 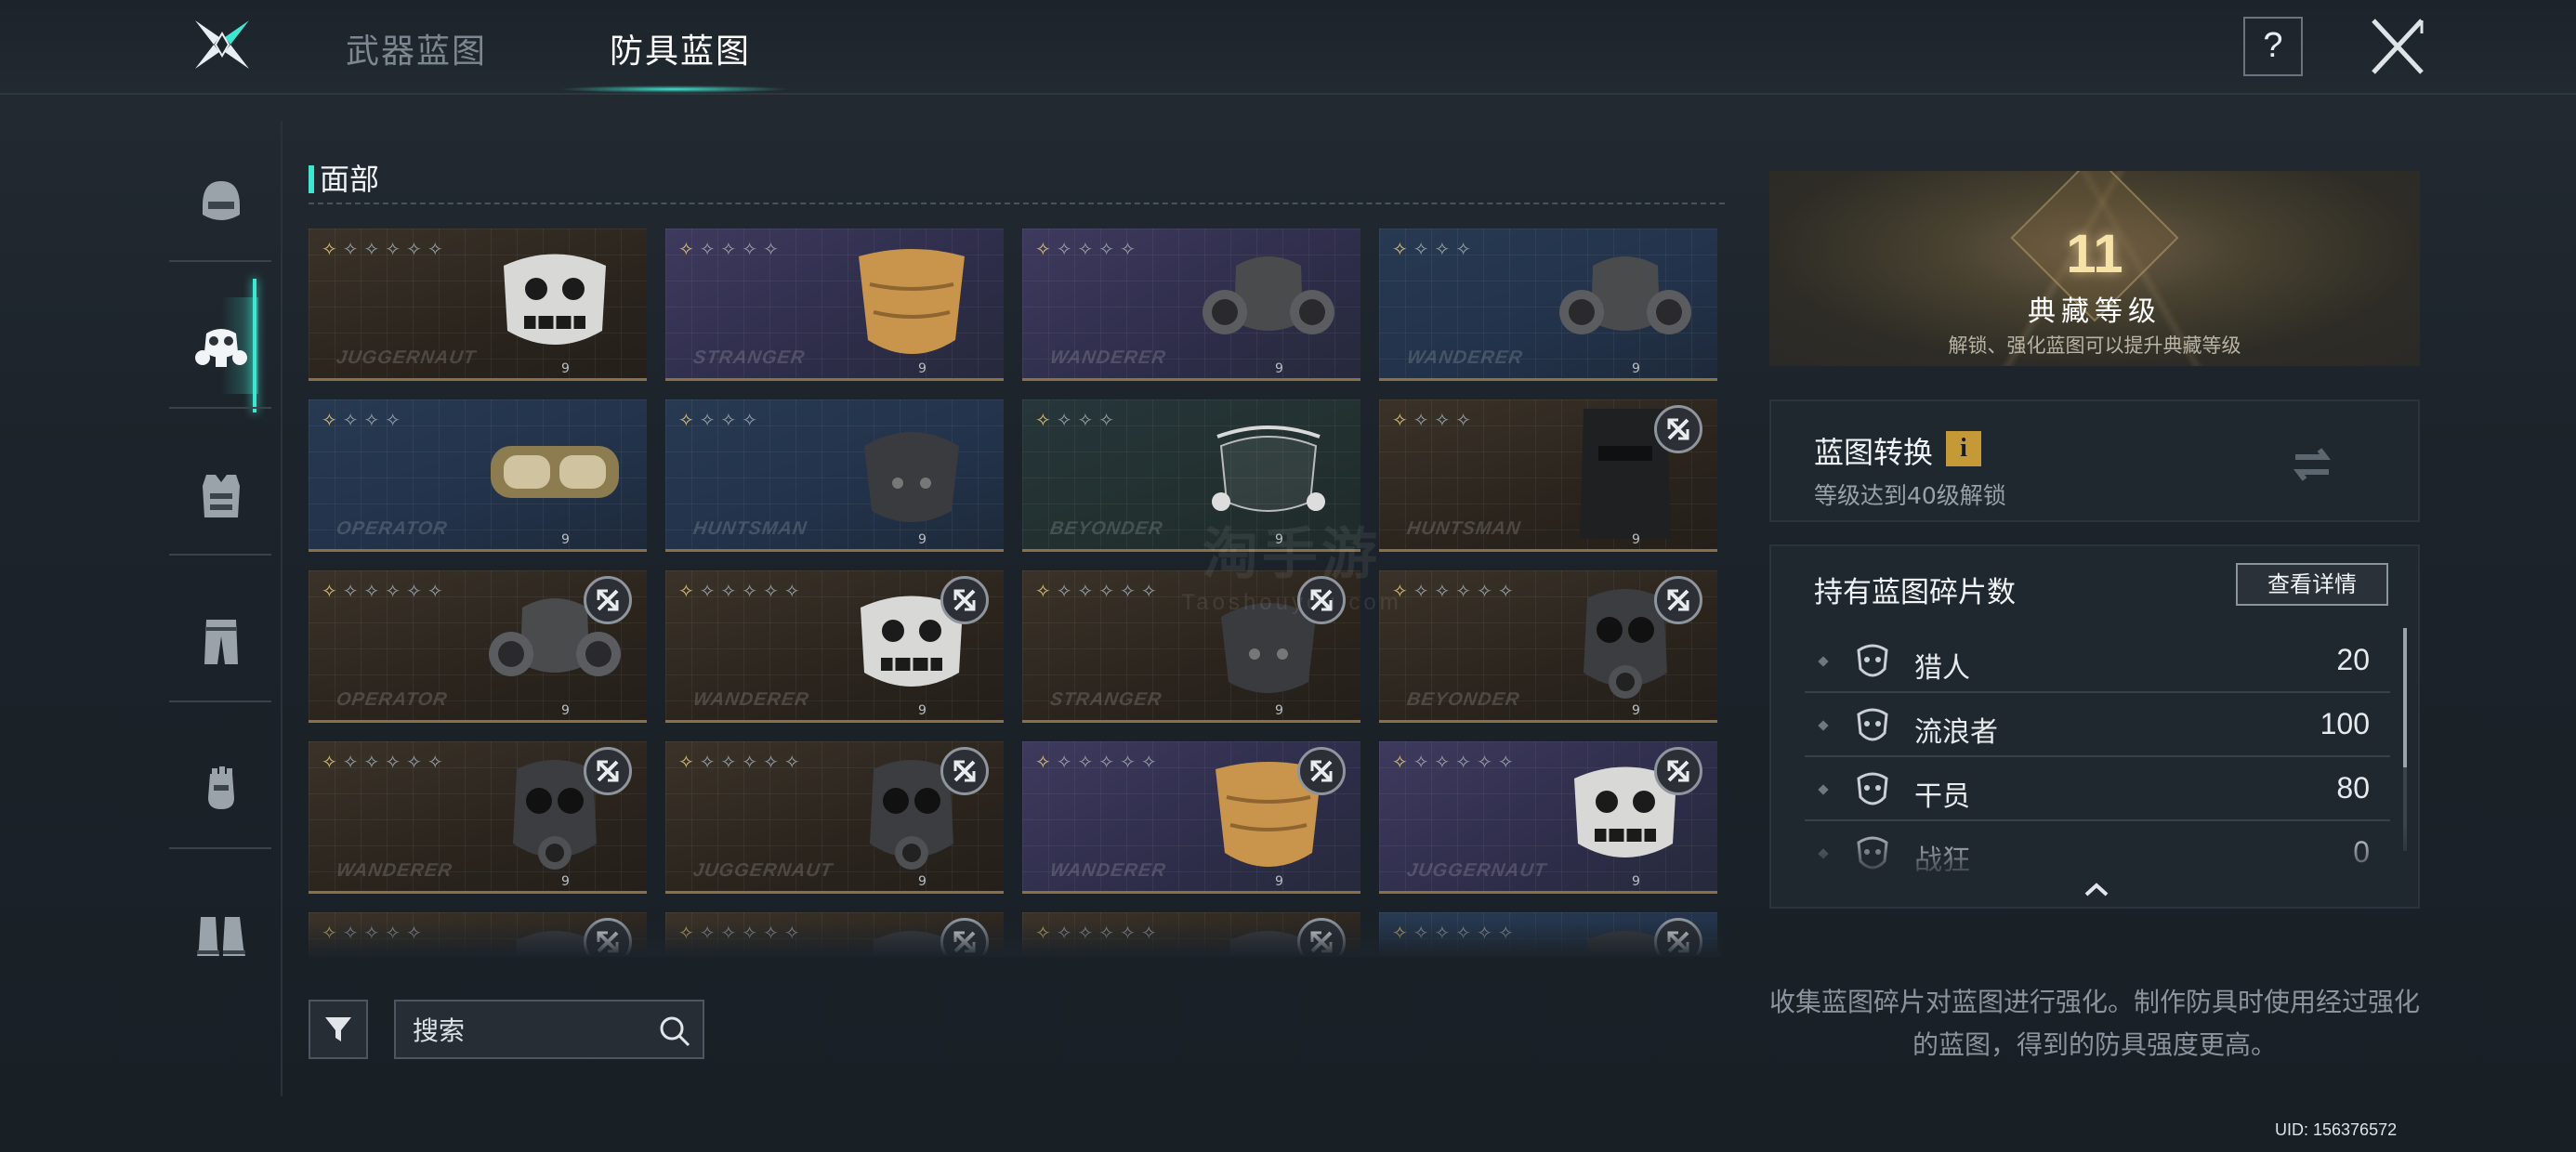 What do you see at coordinates (1191, 646) in the screenshot?
I see `blueprint-card: ✧✧✧✧✧✧ STRANGER 9` at bounding box center [1191, 646].